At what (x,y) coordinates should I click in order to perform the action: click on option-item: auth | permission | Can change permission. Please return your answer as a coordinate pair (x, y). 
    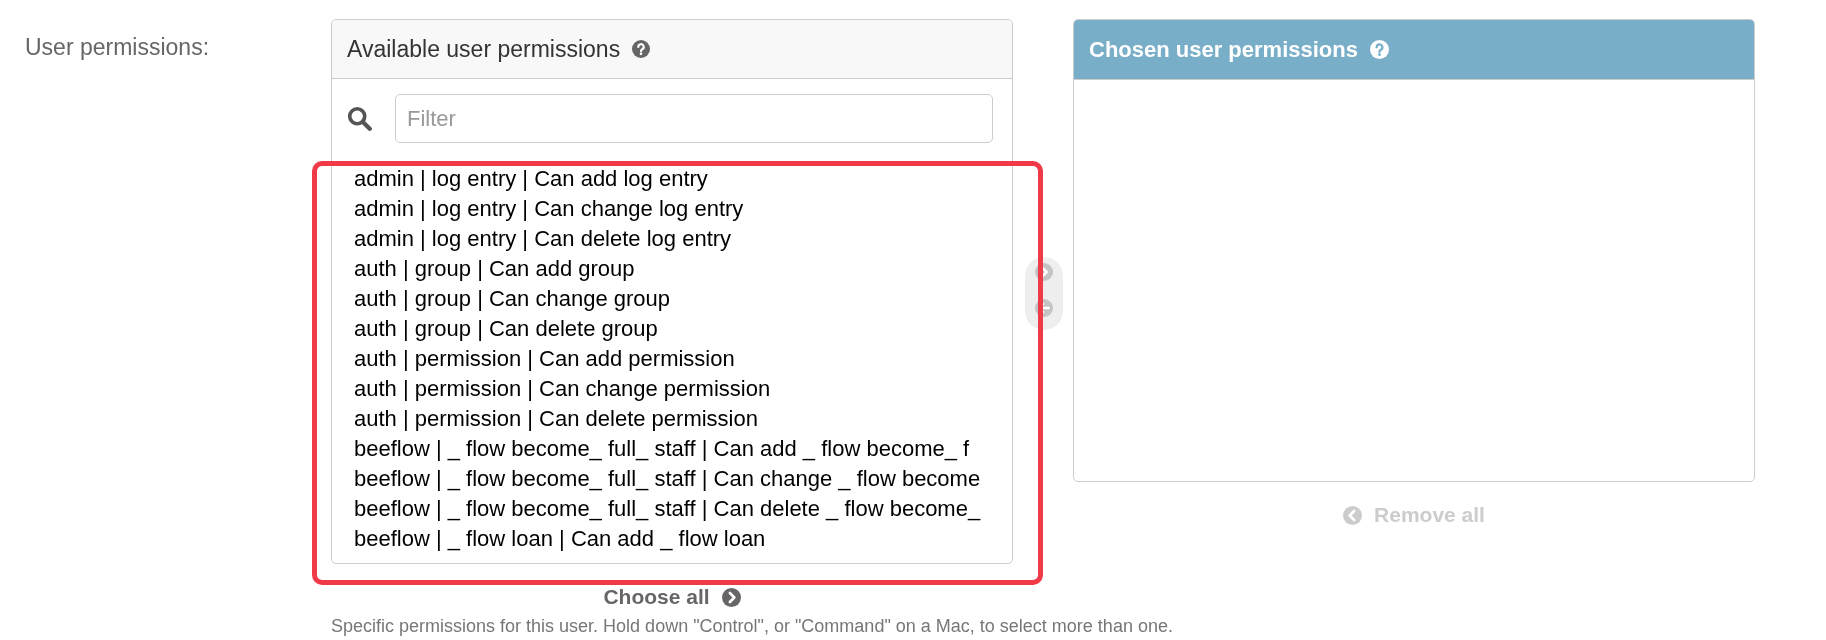
    Looking at the image, I should click on (672, 389).